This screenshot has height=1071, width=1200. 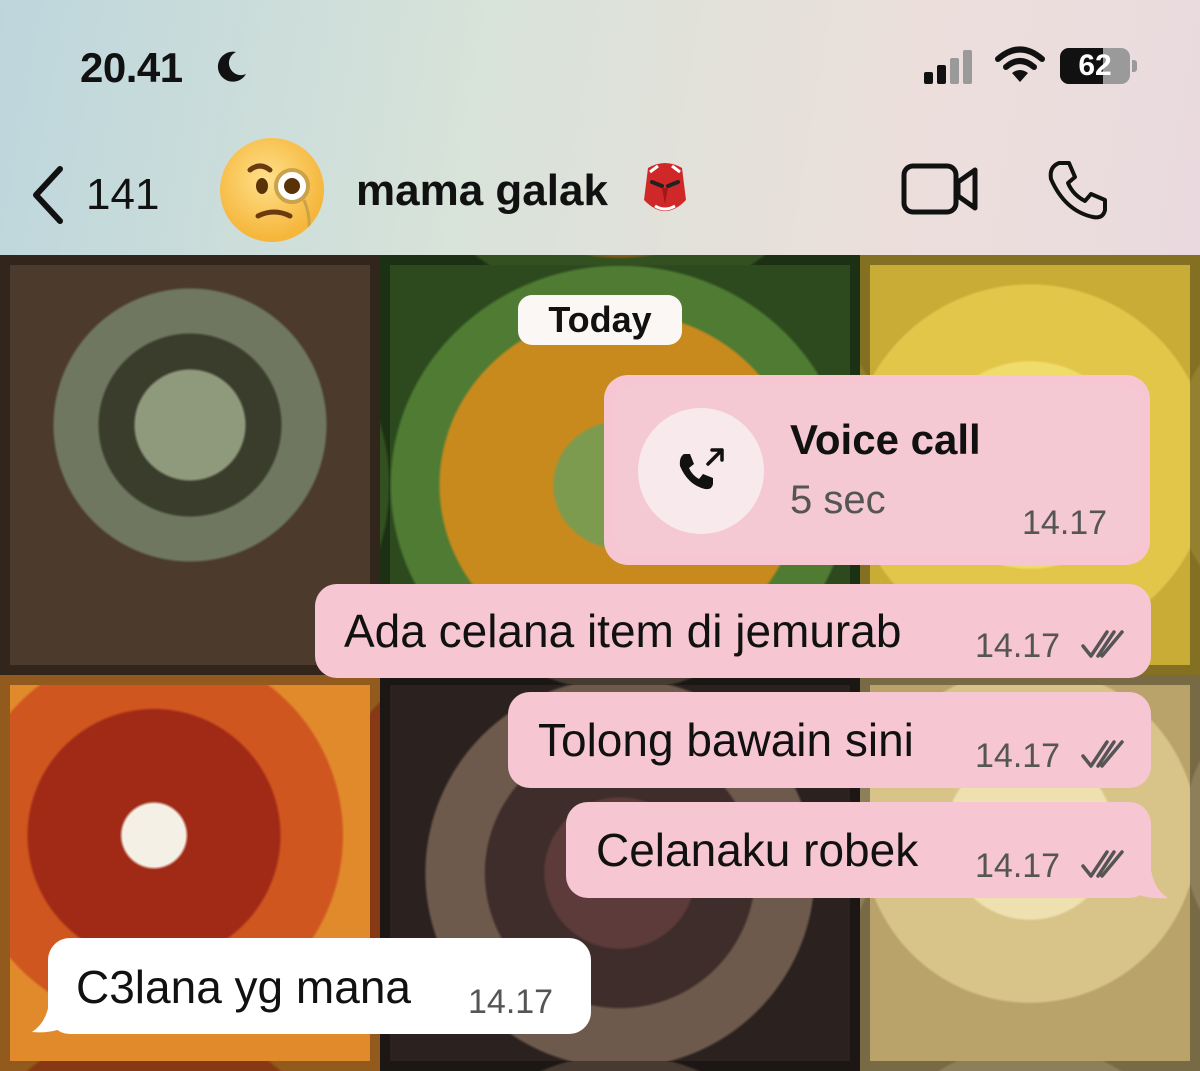 What do you see at coordinates (1149, 880) in the screenshot?
I see `bubble-tail` at bounding box center [1149, 880].